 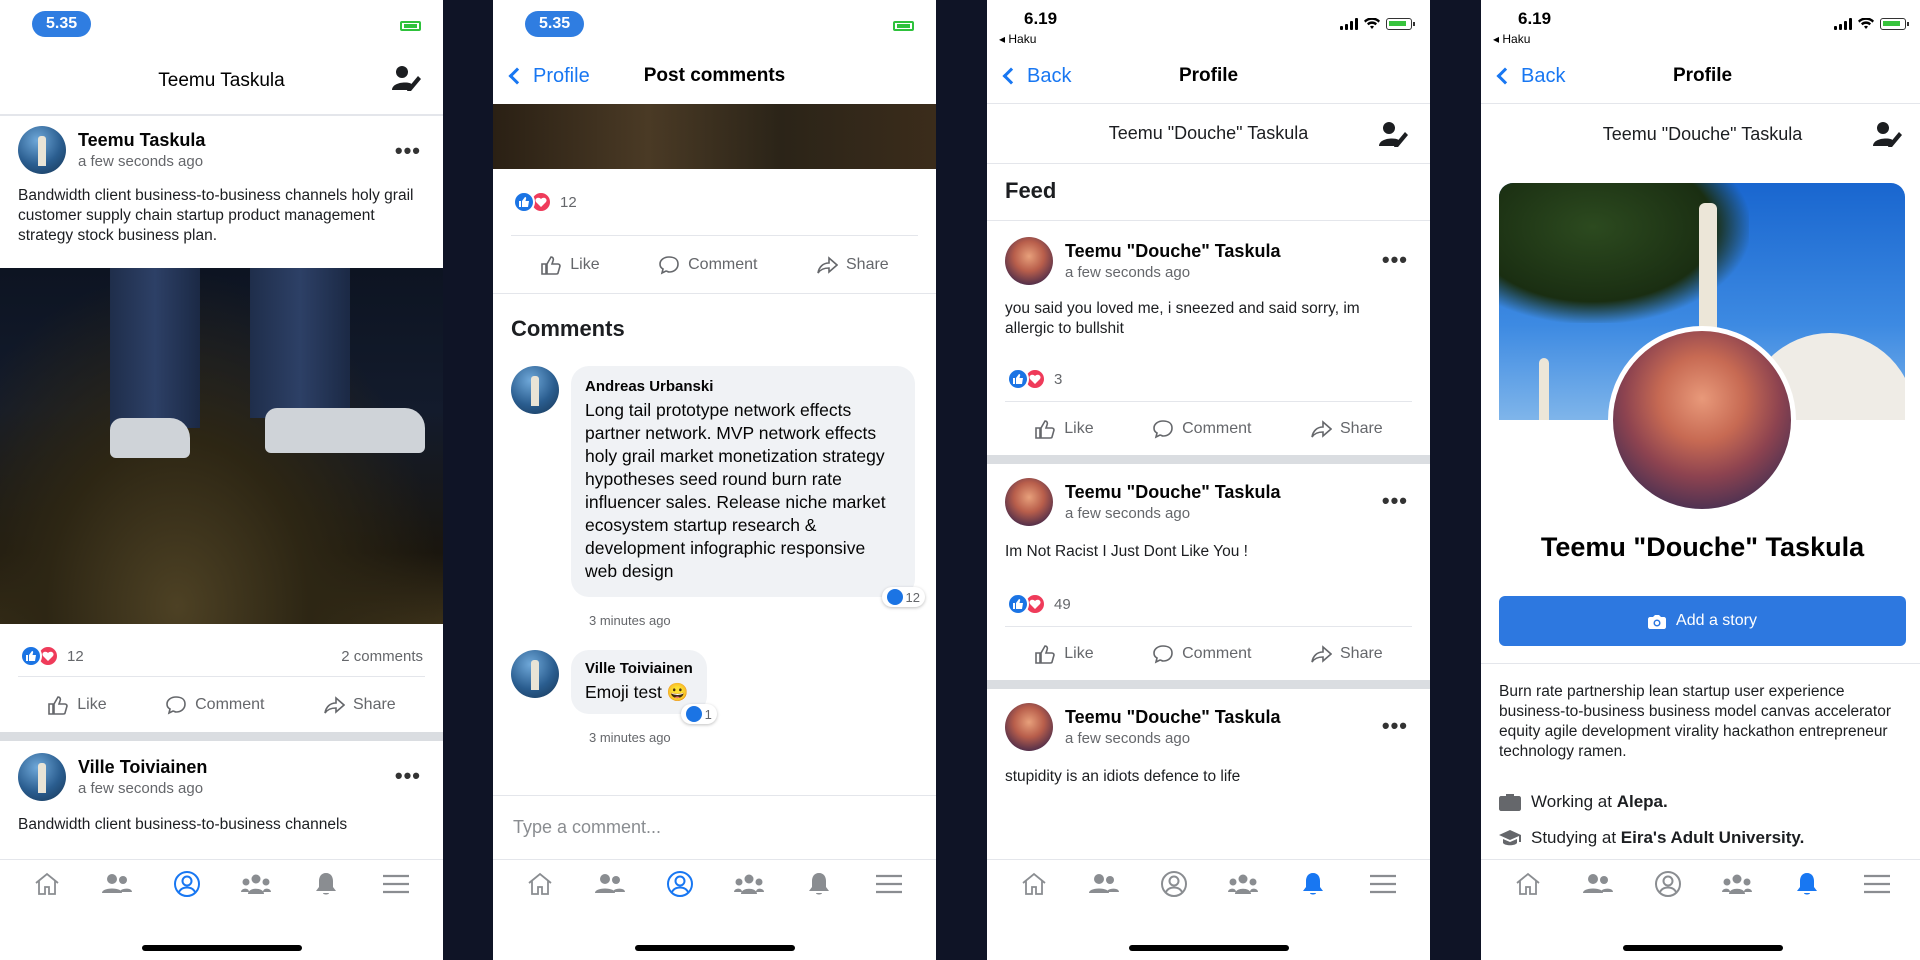 I want to click on friends-icon, so click(x=1103, y=883).